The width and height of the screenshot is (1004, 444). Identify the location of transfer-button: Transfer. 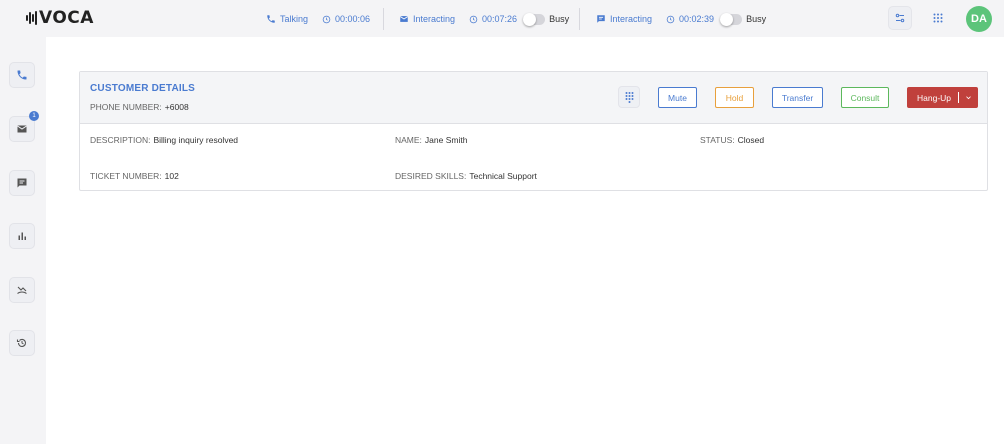
(797, 97).